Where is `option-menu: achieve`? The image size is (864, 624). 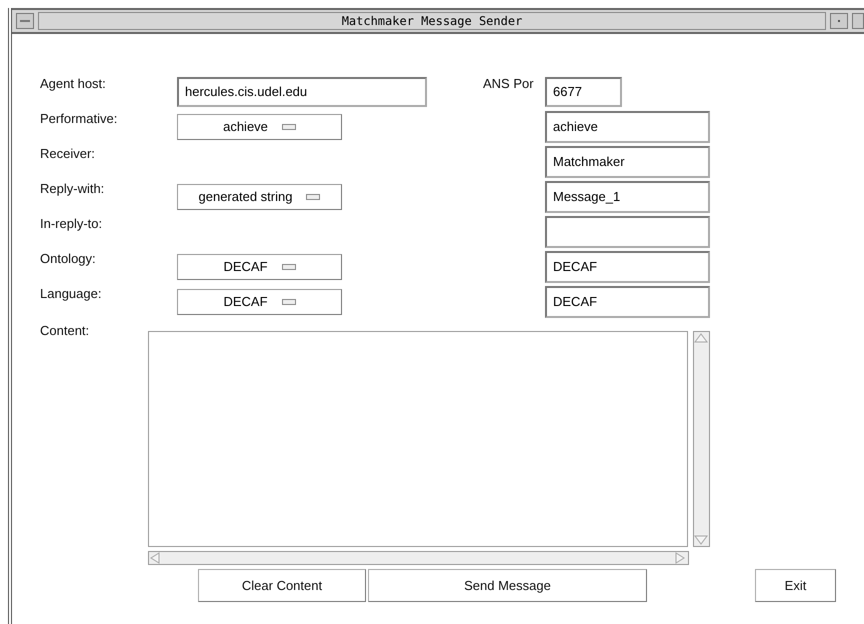
option-menu: achieve is located at coordinates (259, 127).